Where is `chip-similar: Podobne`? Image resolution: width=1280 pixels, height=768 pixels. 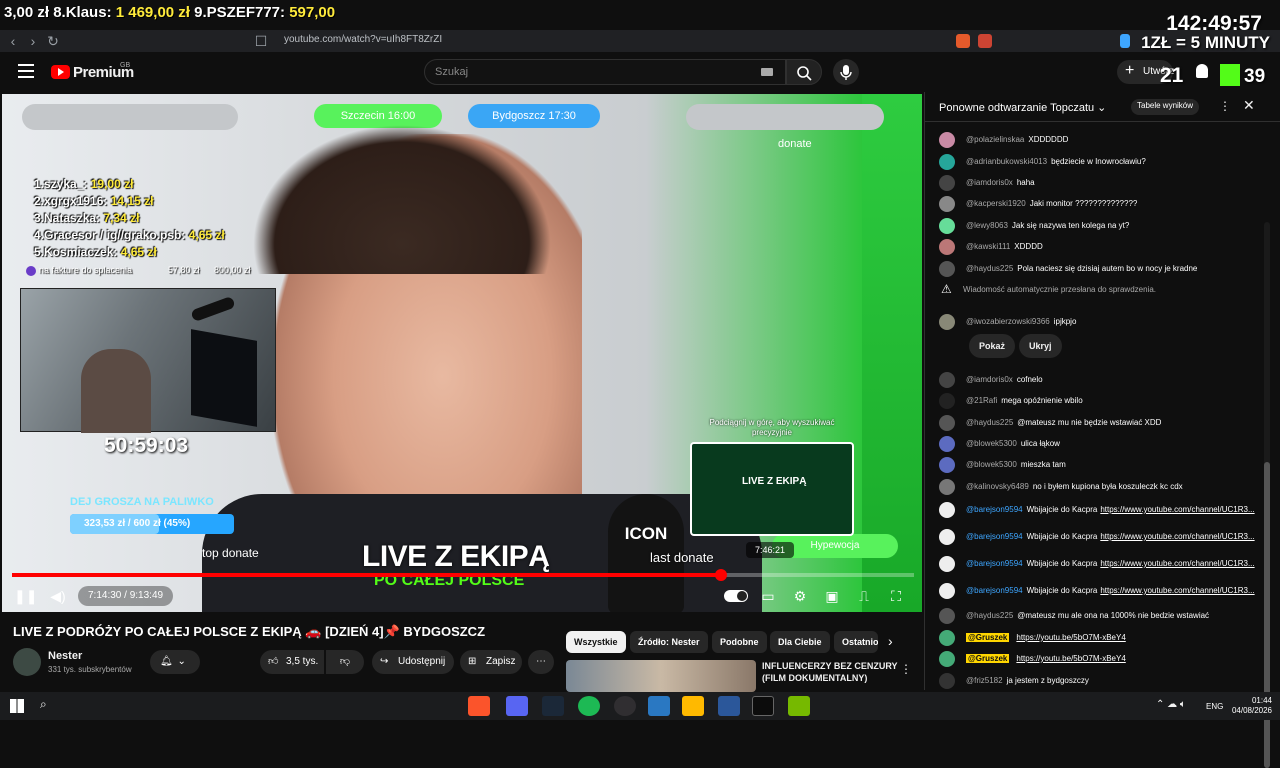
chip-similar: Podobne is located at coordinates (739, 642).